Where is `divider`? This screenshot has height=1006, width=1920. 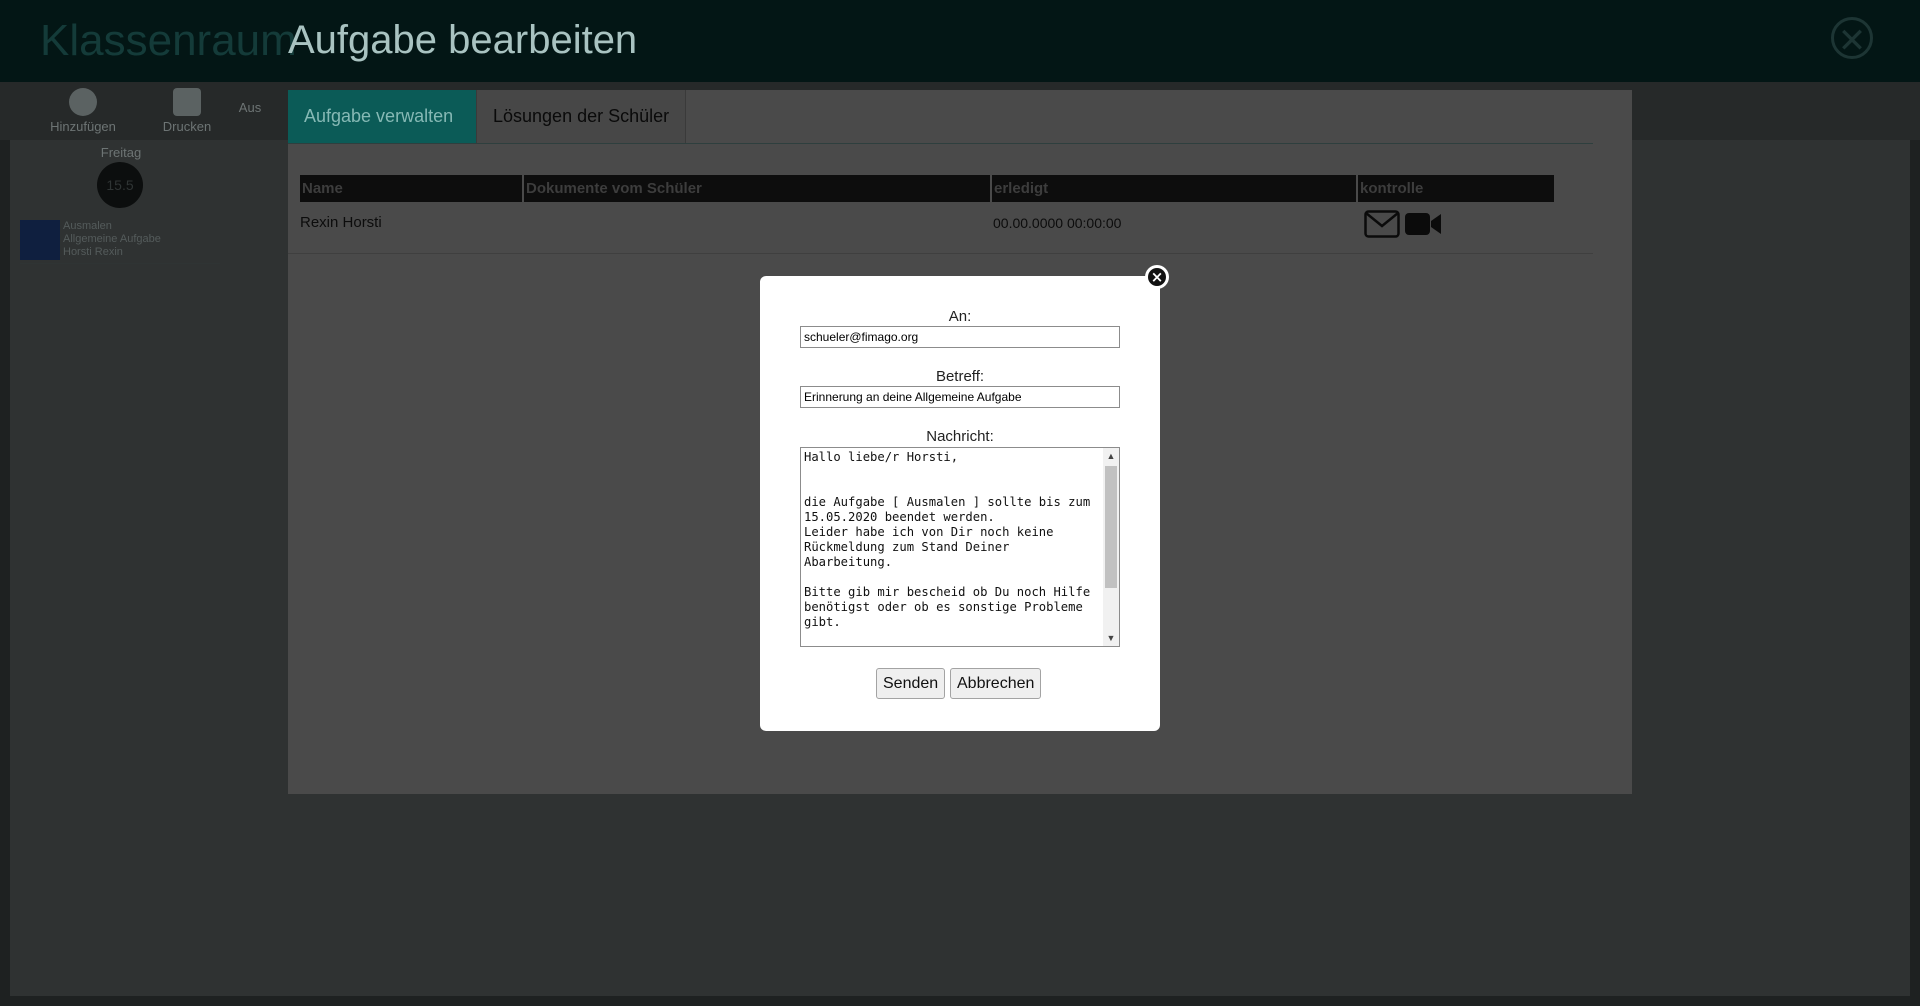 divider is located at coordinates (120, 263).